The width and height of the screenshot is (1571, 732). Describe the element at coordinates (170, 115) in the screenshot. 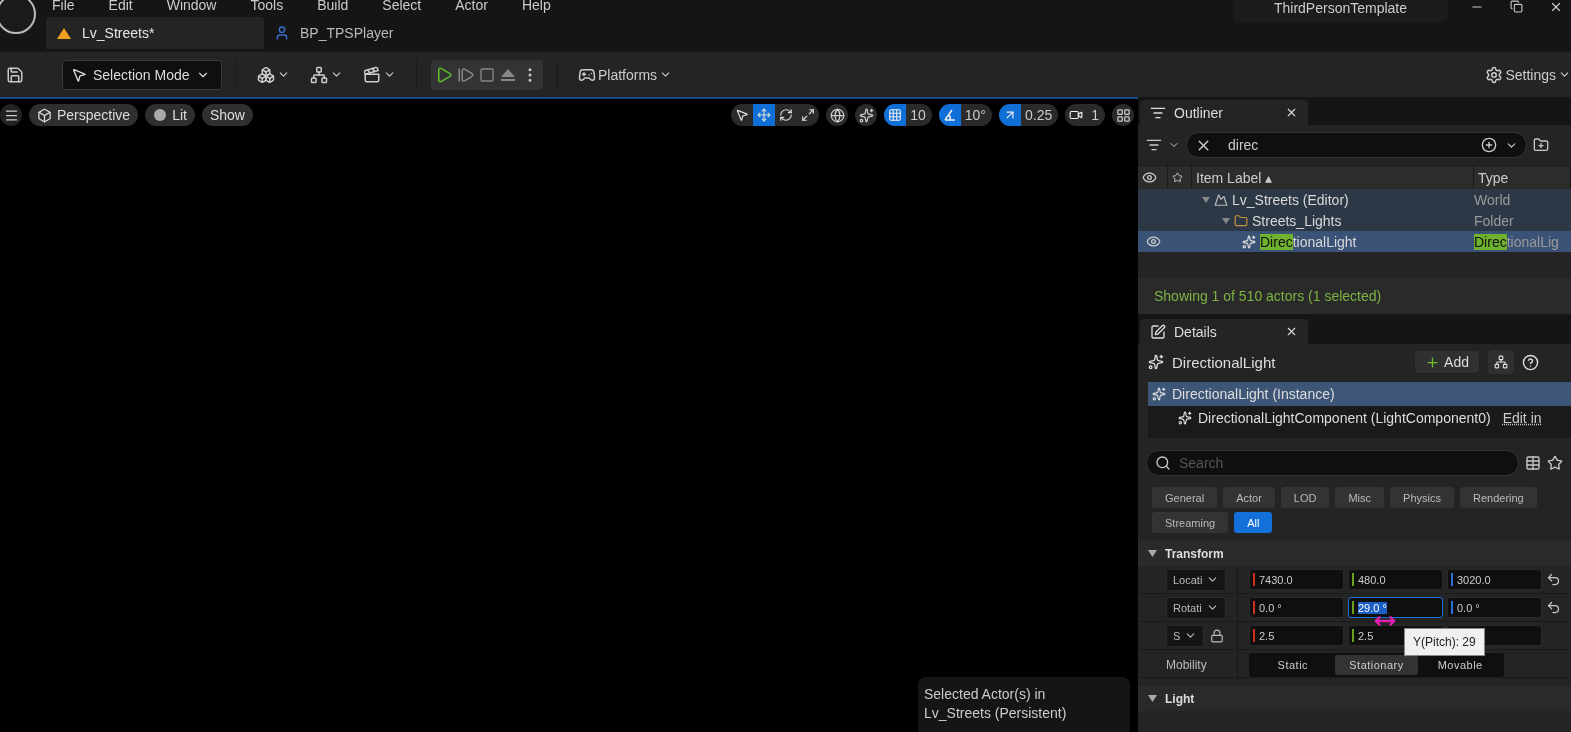

I see `viewport-mode-button: Lit` at that location.